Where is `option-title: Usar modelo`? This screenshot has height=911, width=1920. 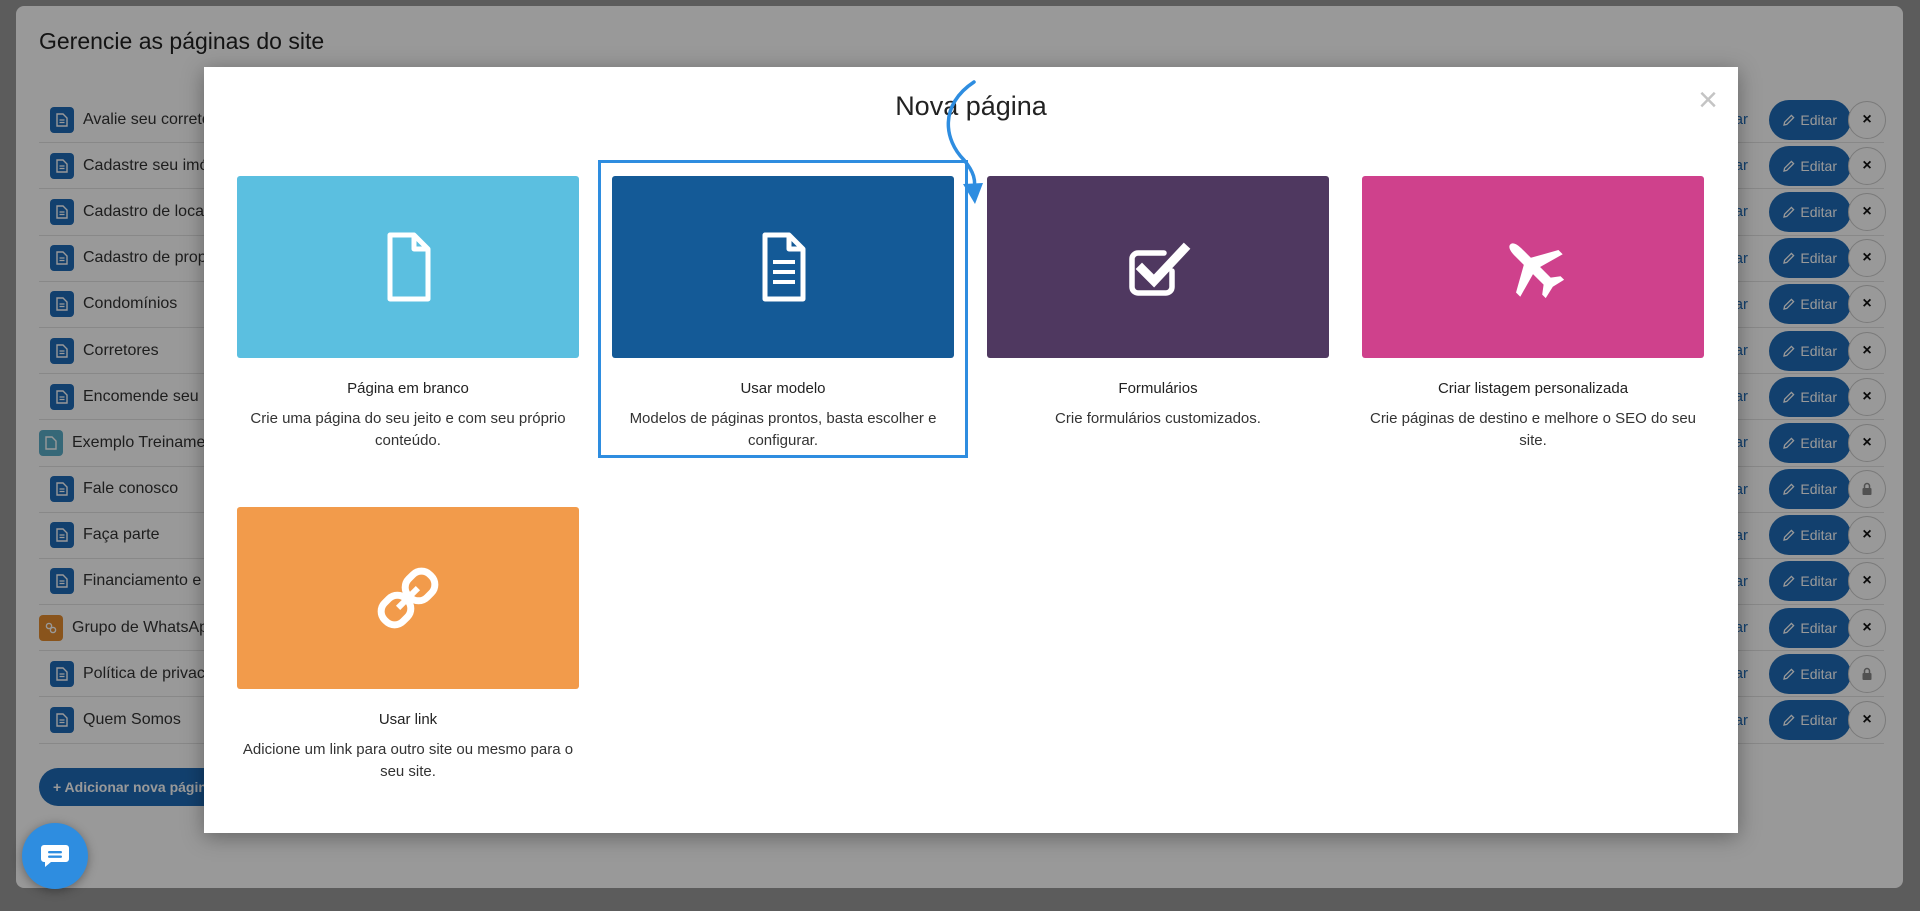
option-title: Usar modelo is located at coordinates (783, 388).